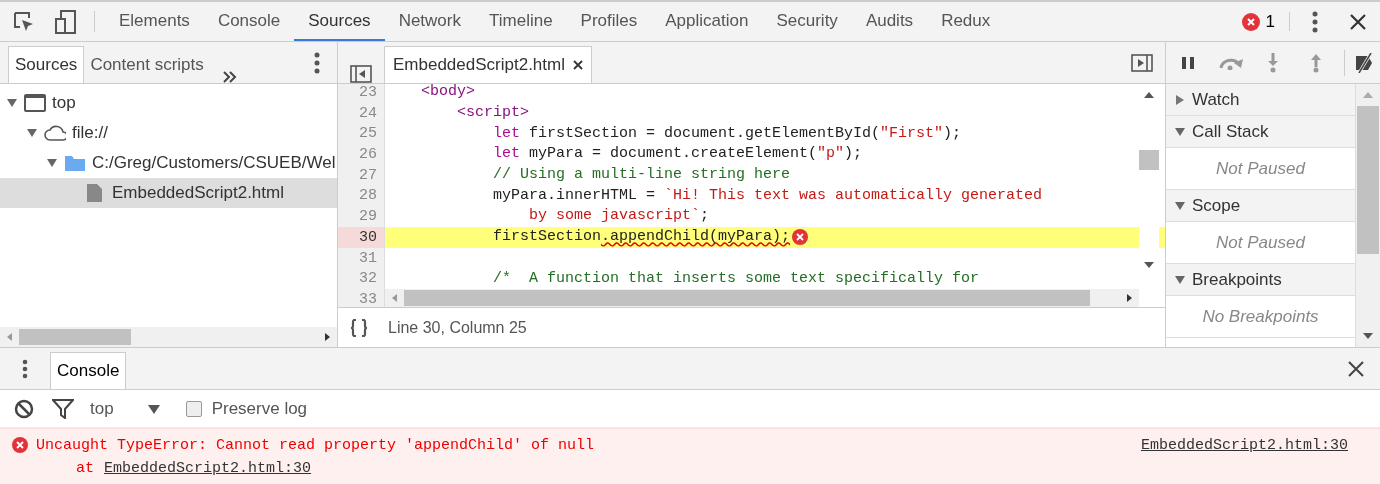 This screenshot has height=484, width=1380. Describe the element at coordinates (457, 327) in the screenshot. I see `cursor-position: Line 30, Column 25` at that location.